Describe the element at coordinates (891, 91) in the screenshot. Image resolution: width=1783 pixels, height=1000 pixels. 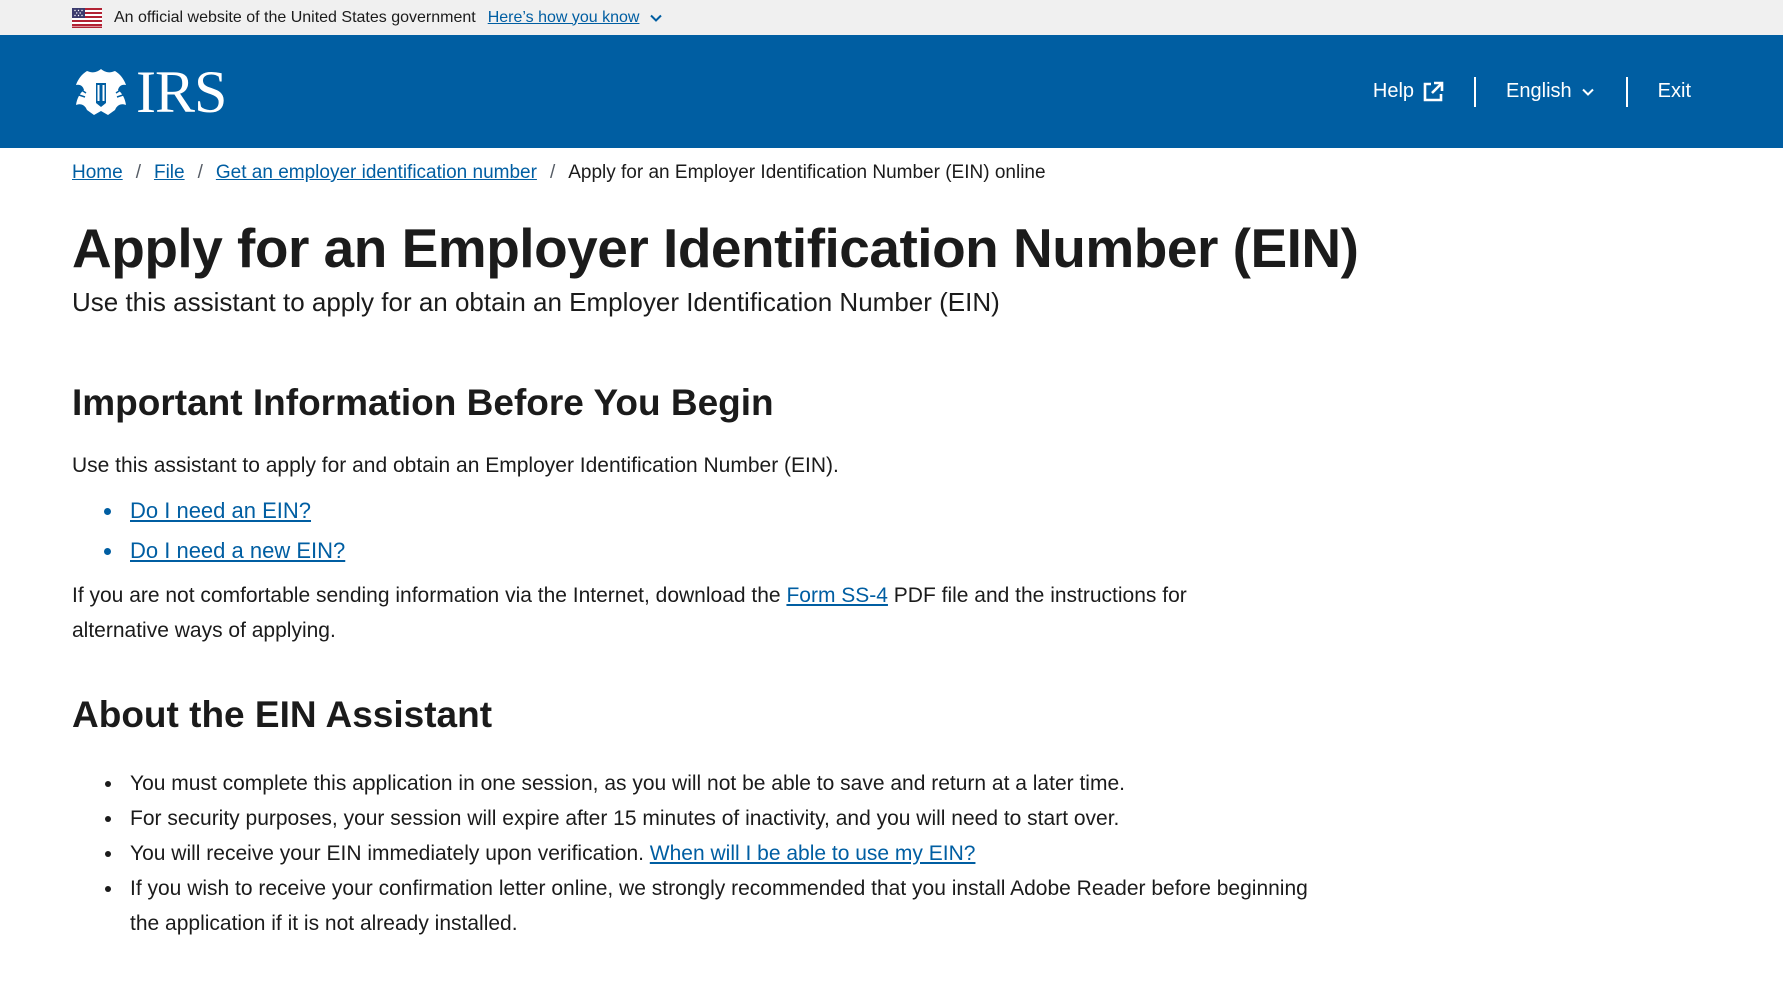
I see `site-header: IRS Help English Exit` at that location.